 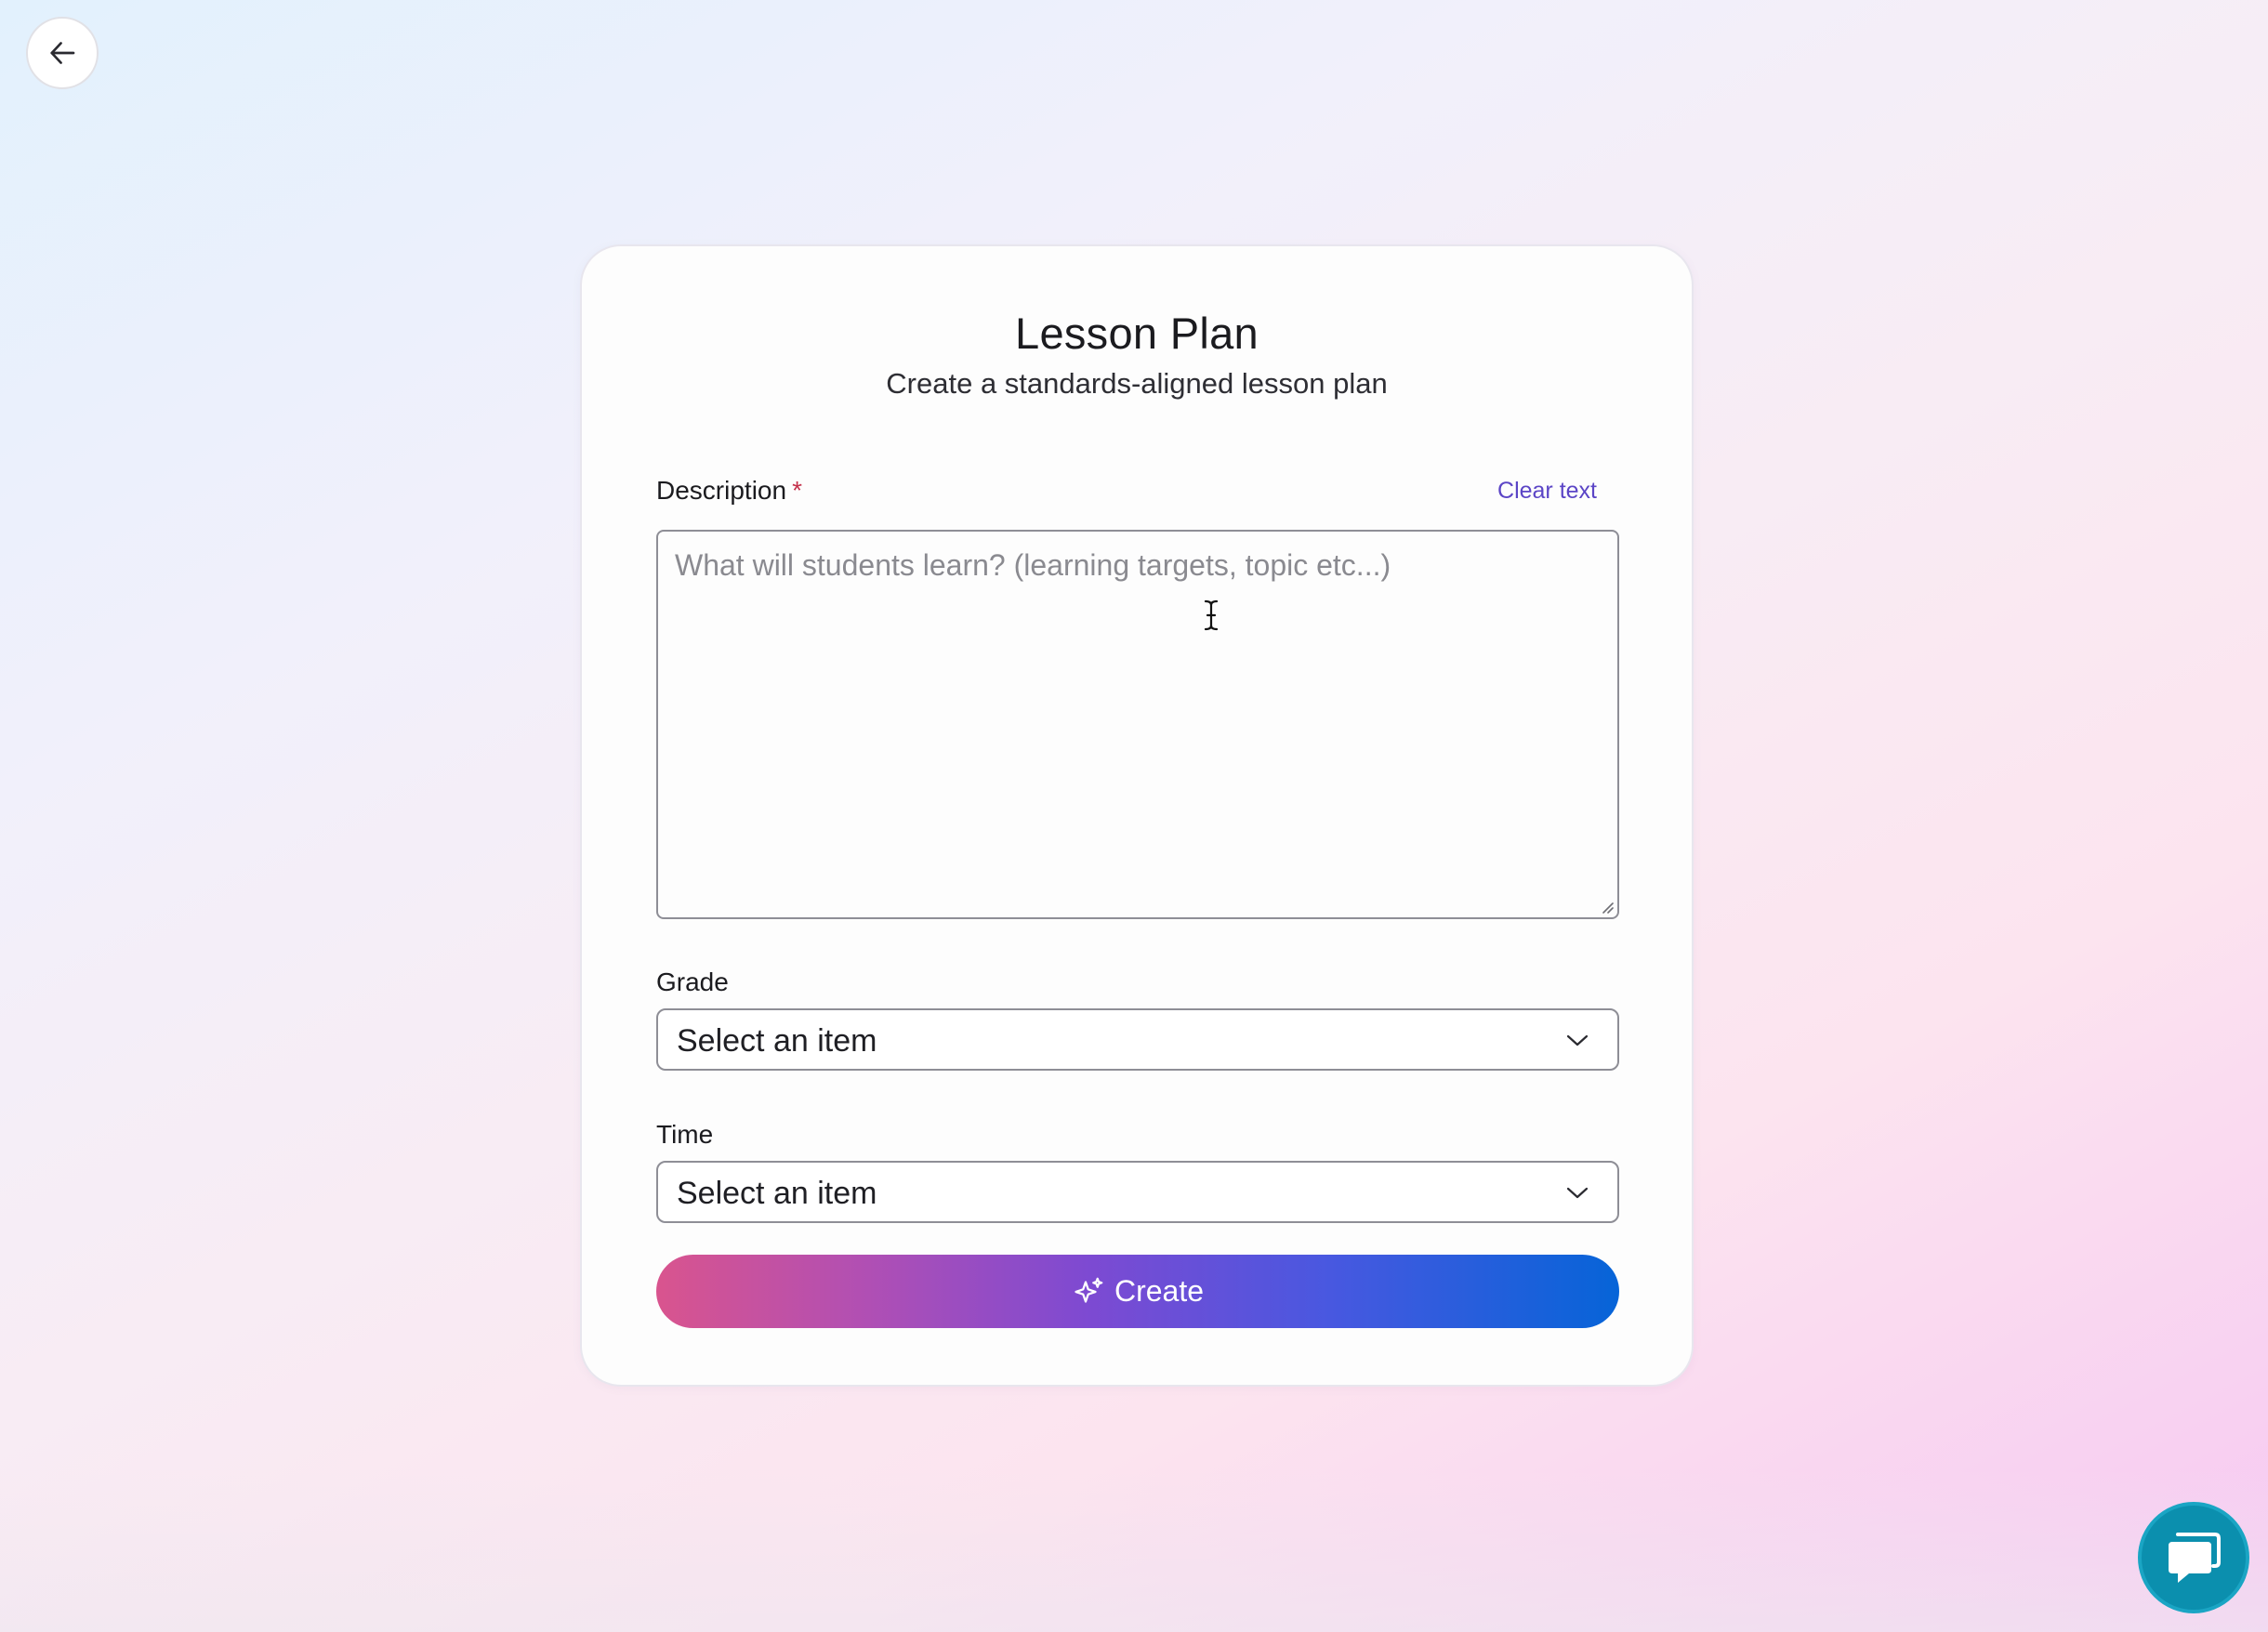 I want to click on required-marker: *, so click(x=797, y=490).